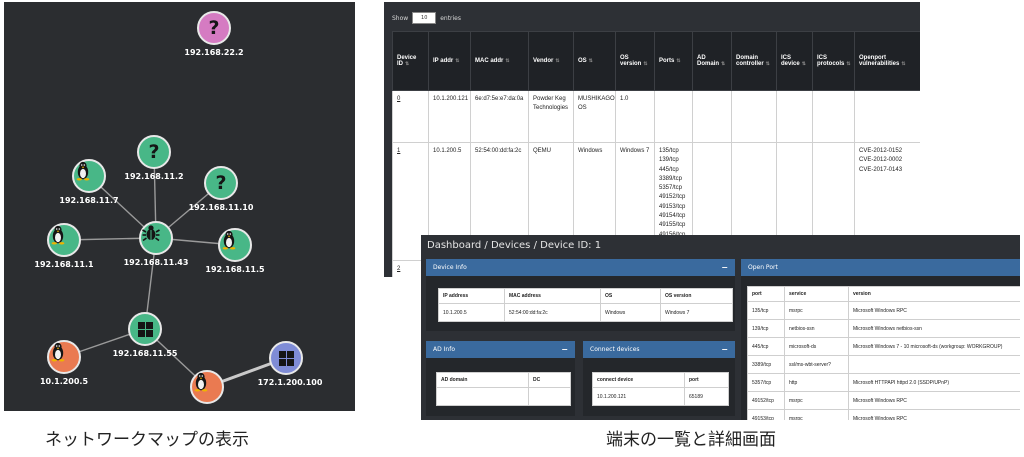 The height and width of the screenshot is (457, 1024). Describe the element at coordinates (659, 349) in the screenshot. I see `connect-devices-header: Connect devices −` at that location.